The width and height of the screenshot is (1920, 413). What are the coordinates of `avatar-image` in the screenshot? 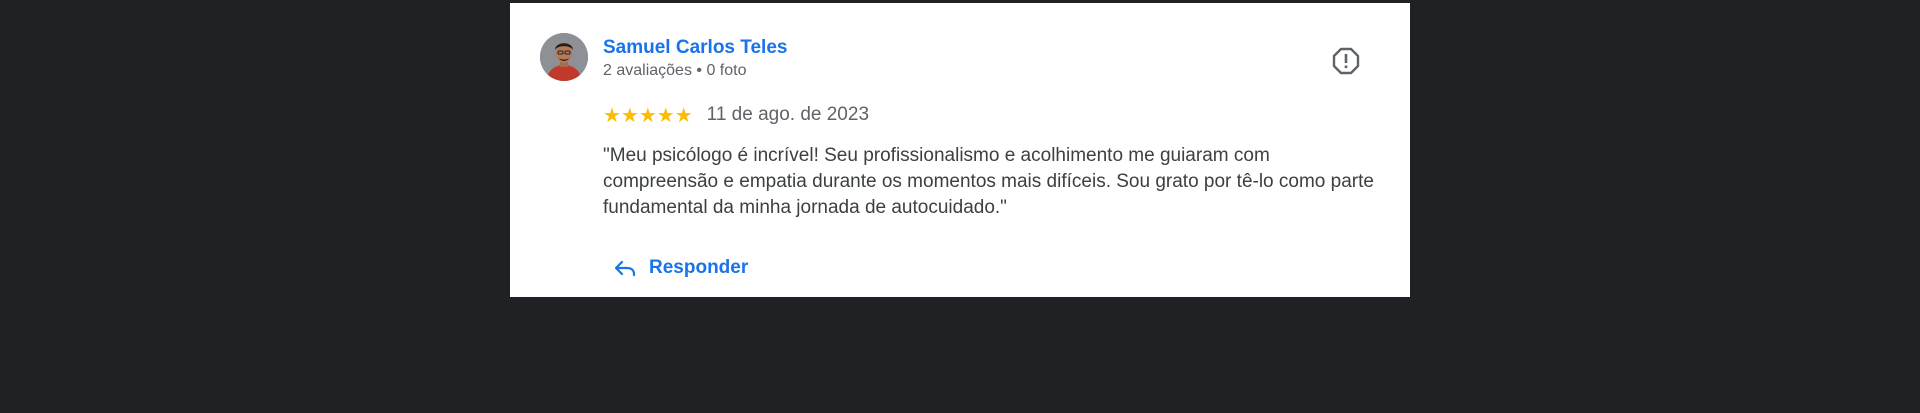 It's located at (564, 57).